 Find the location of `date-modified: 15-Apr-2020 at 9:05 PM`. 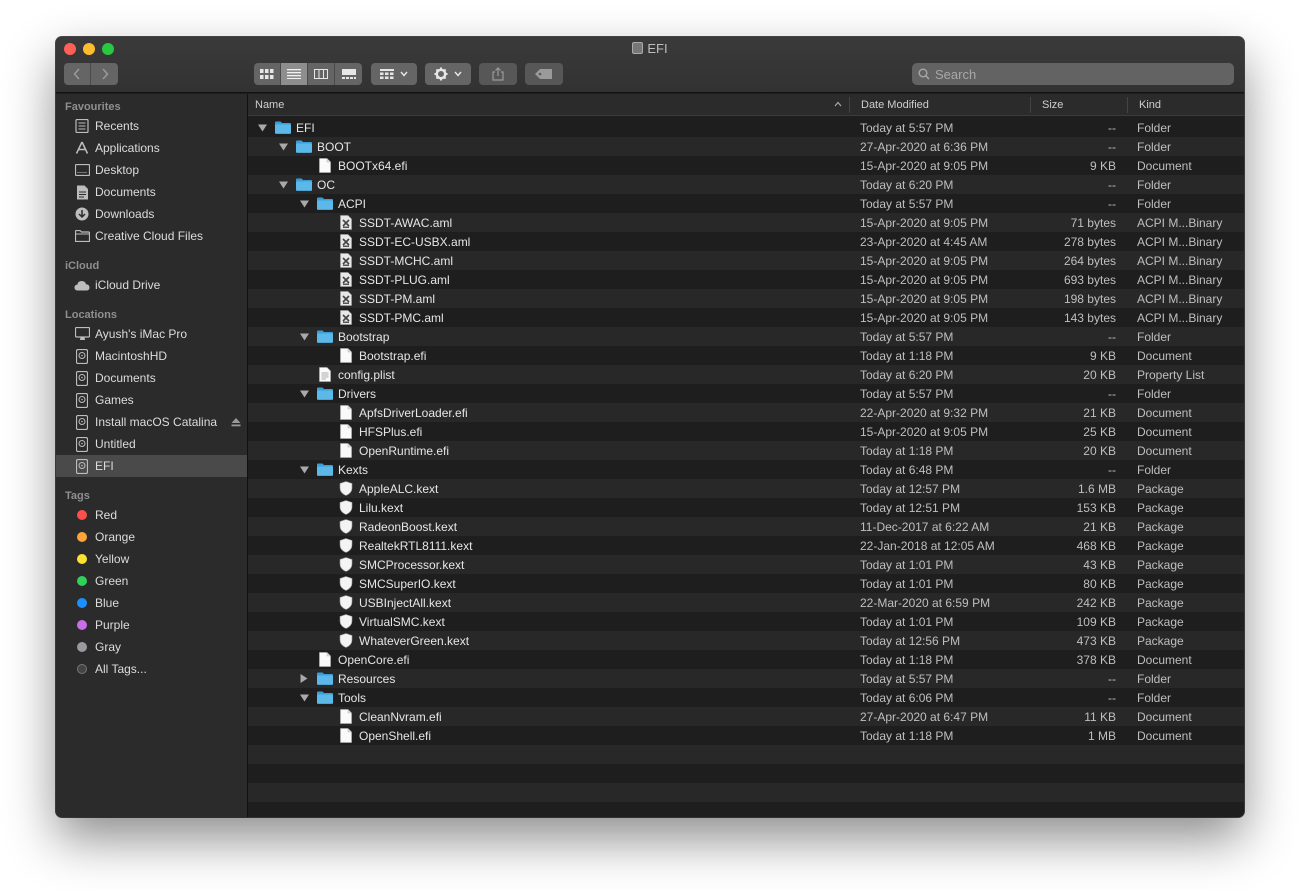

date-modified: 15-Apr-2020 at 9:05 PM is located at coordinates (924, 318).